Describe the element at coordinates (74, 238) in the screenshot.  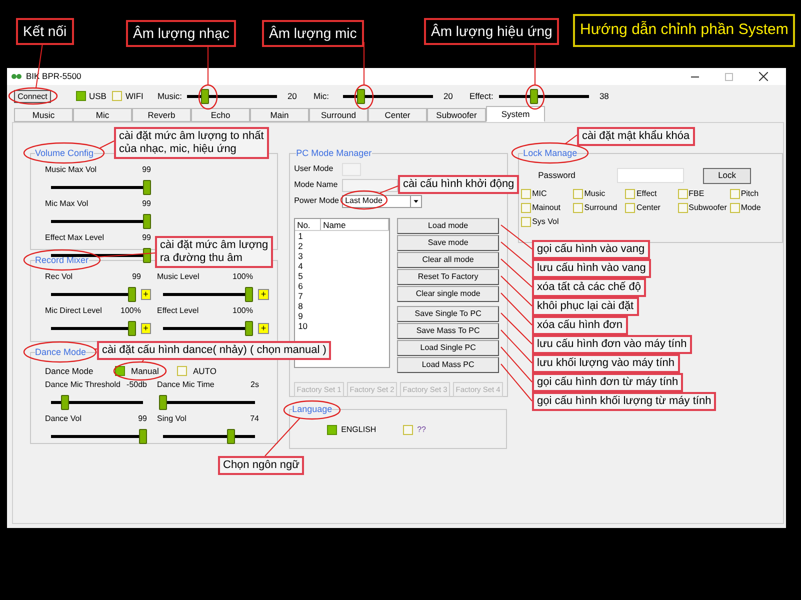
I see `slider-label: Effect Max Level` at that location.